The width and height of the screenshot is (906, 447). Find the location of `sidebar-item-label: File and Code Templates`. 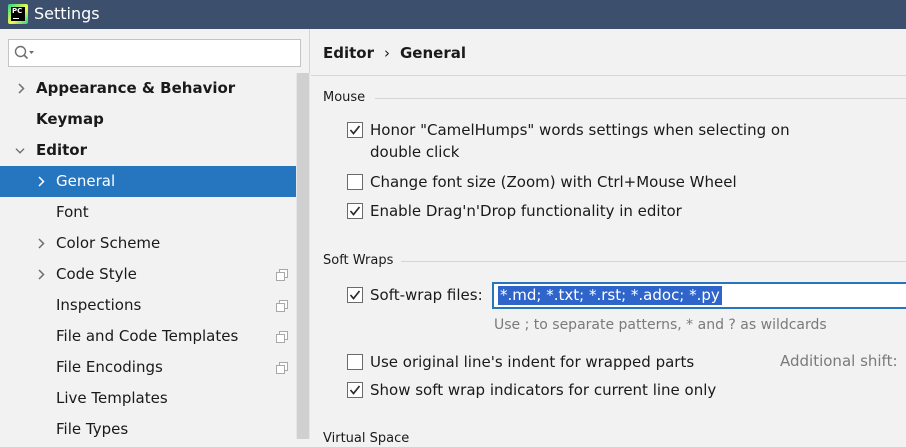

sidebar-item-label: File and Code Templates is located at coordinates (147, 336).